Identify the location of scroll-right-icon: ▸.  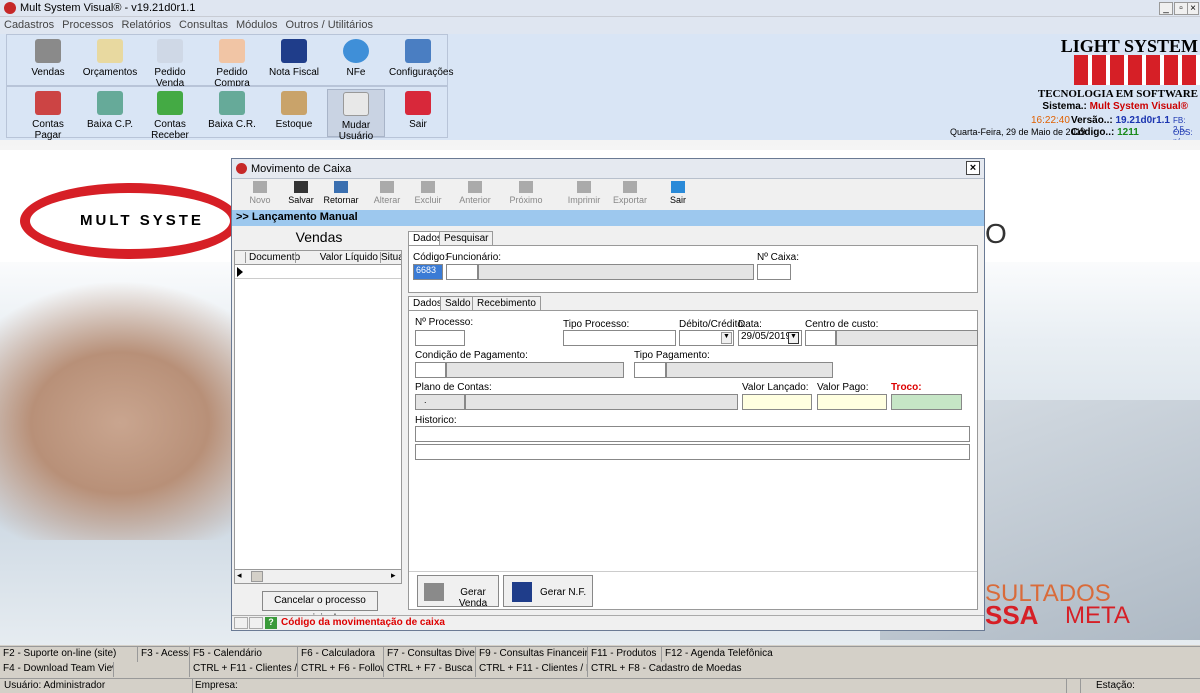
(393, 575).